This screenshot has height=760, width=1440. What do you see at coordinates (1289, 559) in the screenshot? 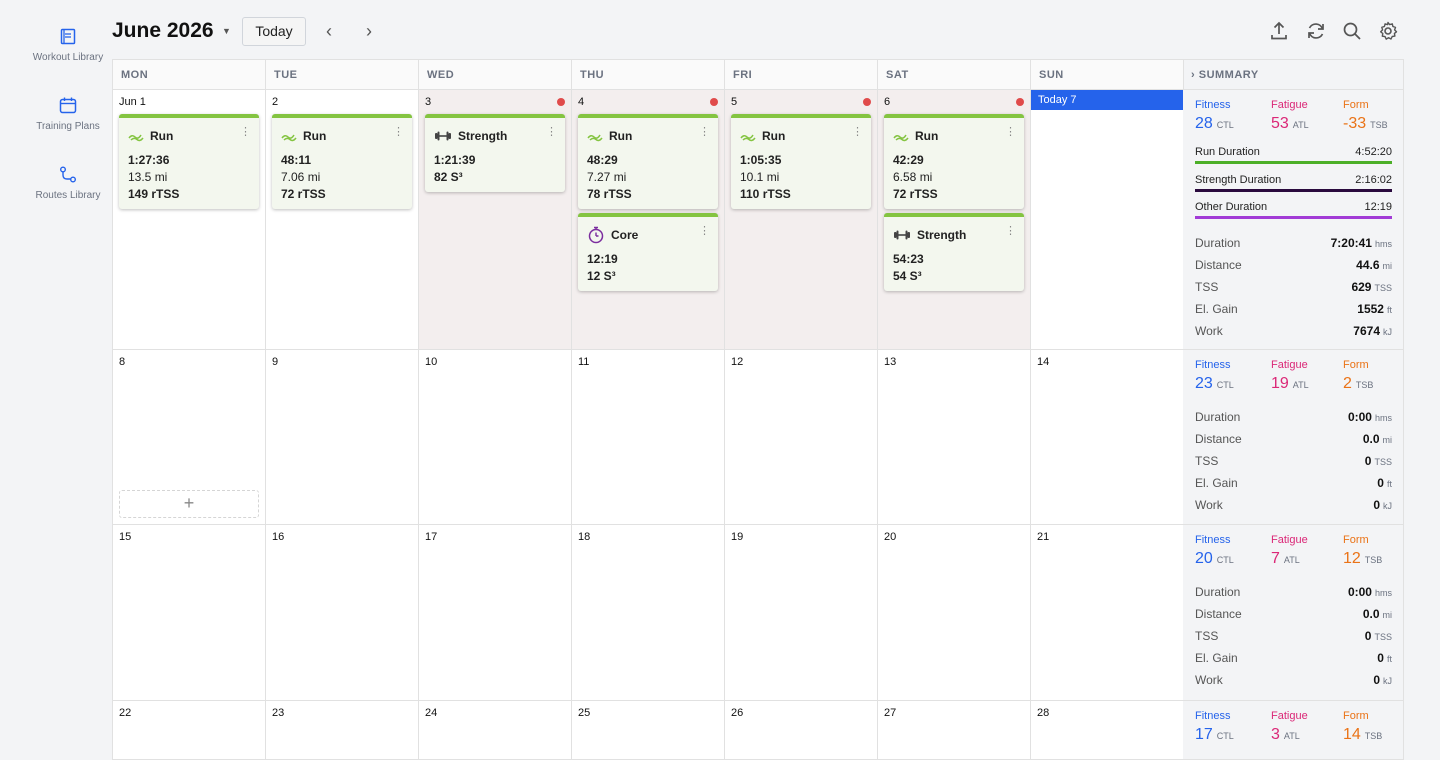
I see `fatigue-value-row: 7 ATL` at bounding box center [1289, 559].